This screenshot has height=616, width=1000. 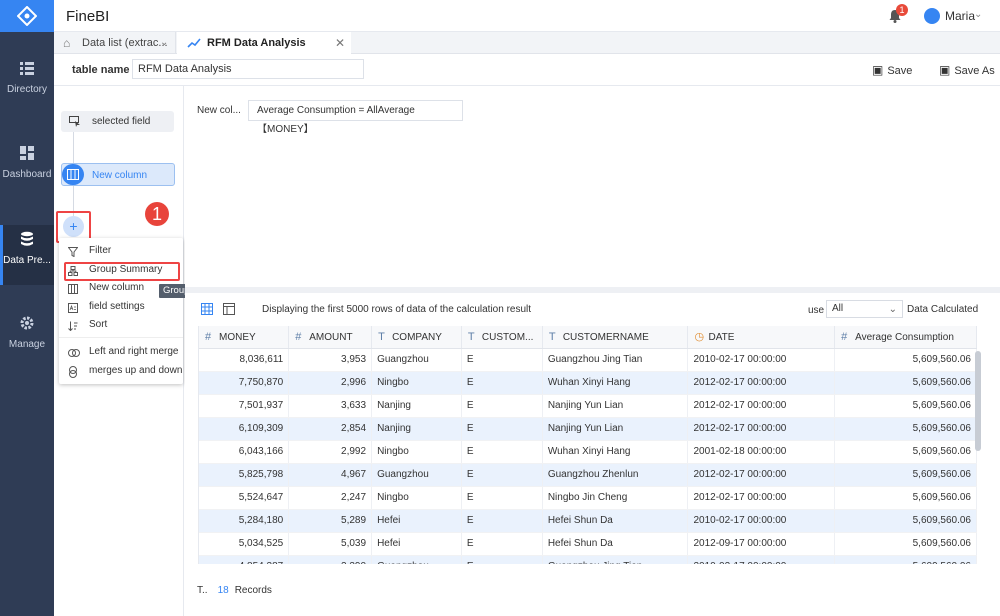 What do you see at coordinates (761, 544) in the screenshot?
I see `table-cell: 2012-09-17 00:00:00` at bounding box center [761, 544].